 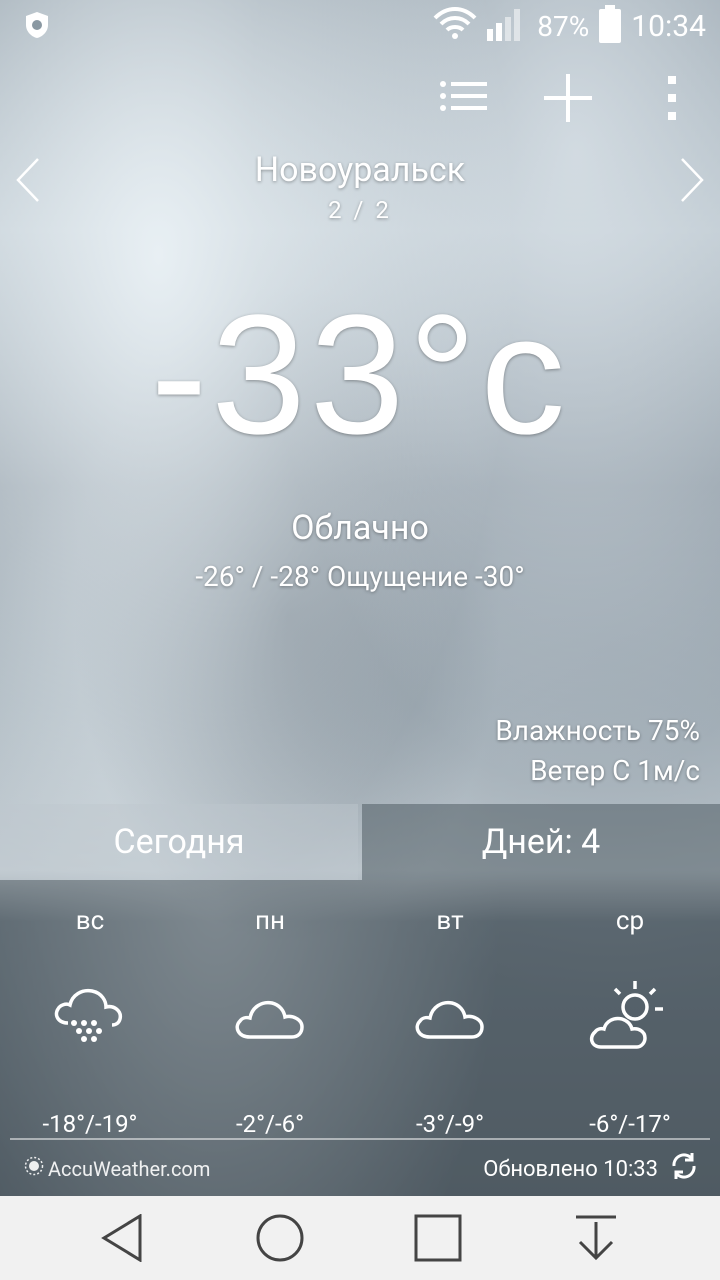 I want to click on forecast-day: вт -3°/-9°, so click(x=450, y=1022).